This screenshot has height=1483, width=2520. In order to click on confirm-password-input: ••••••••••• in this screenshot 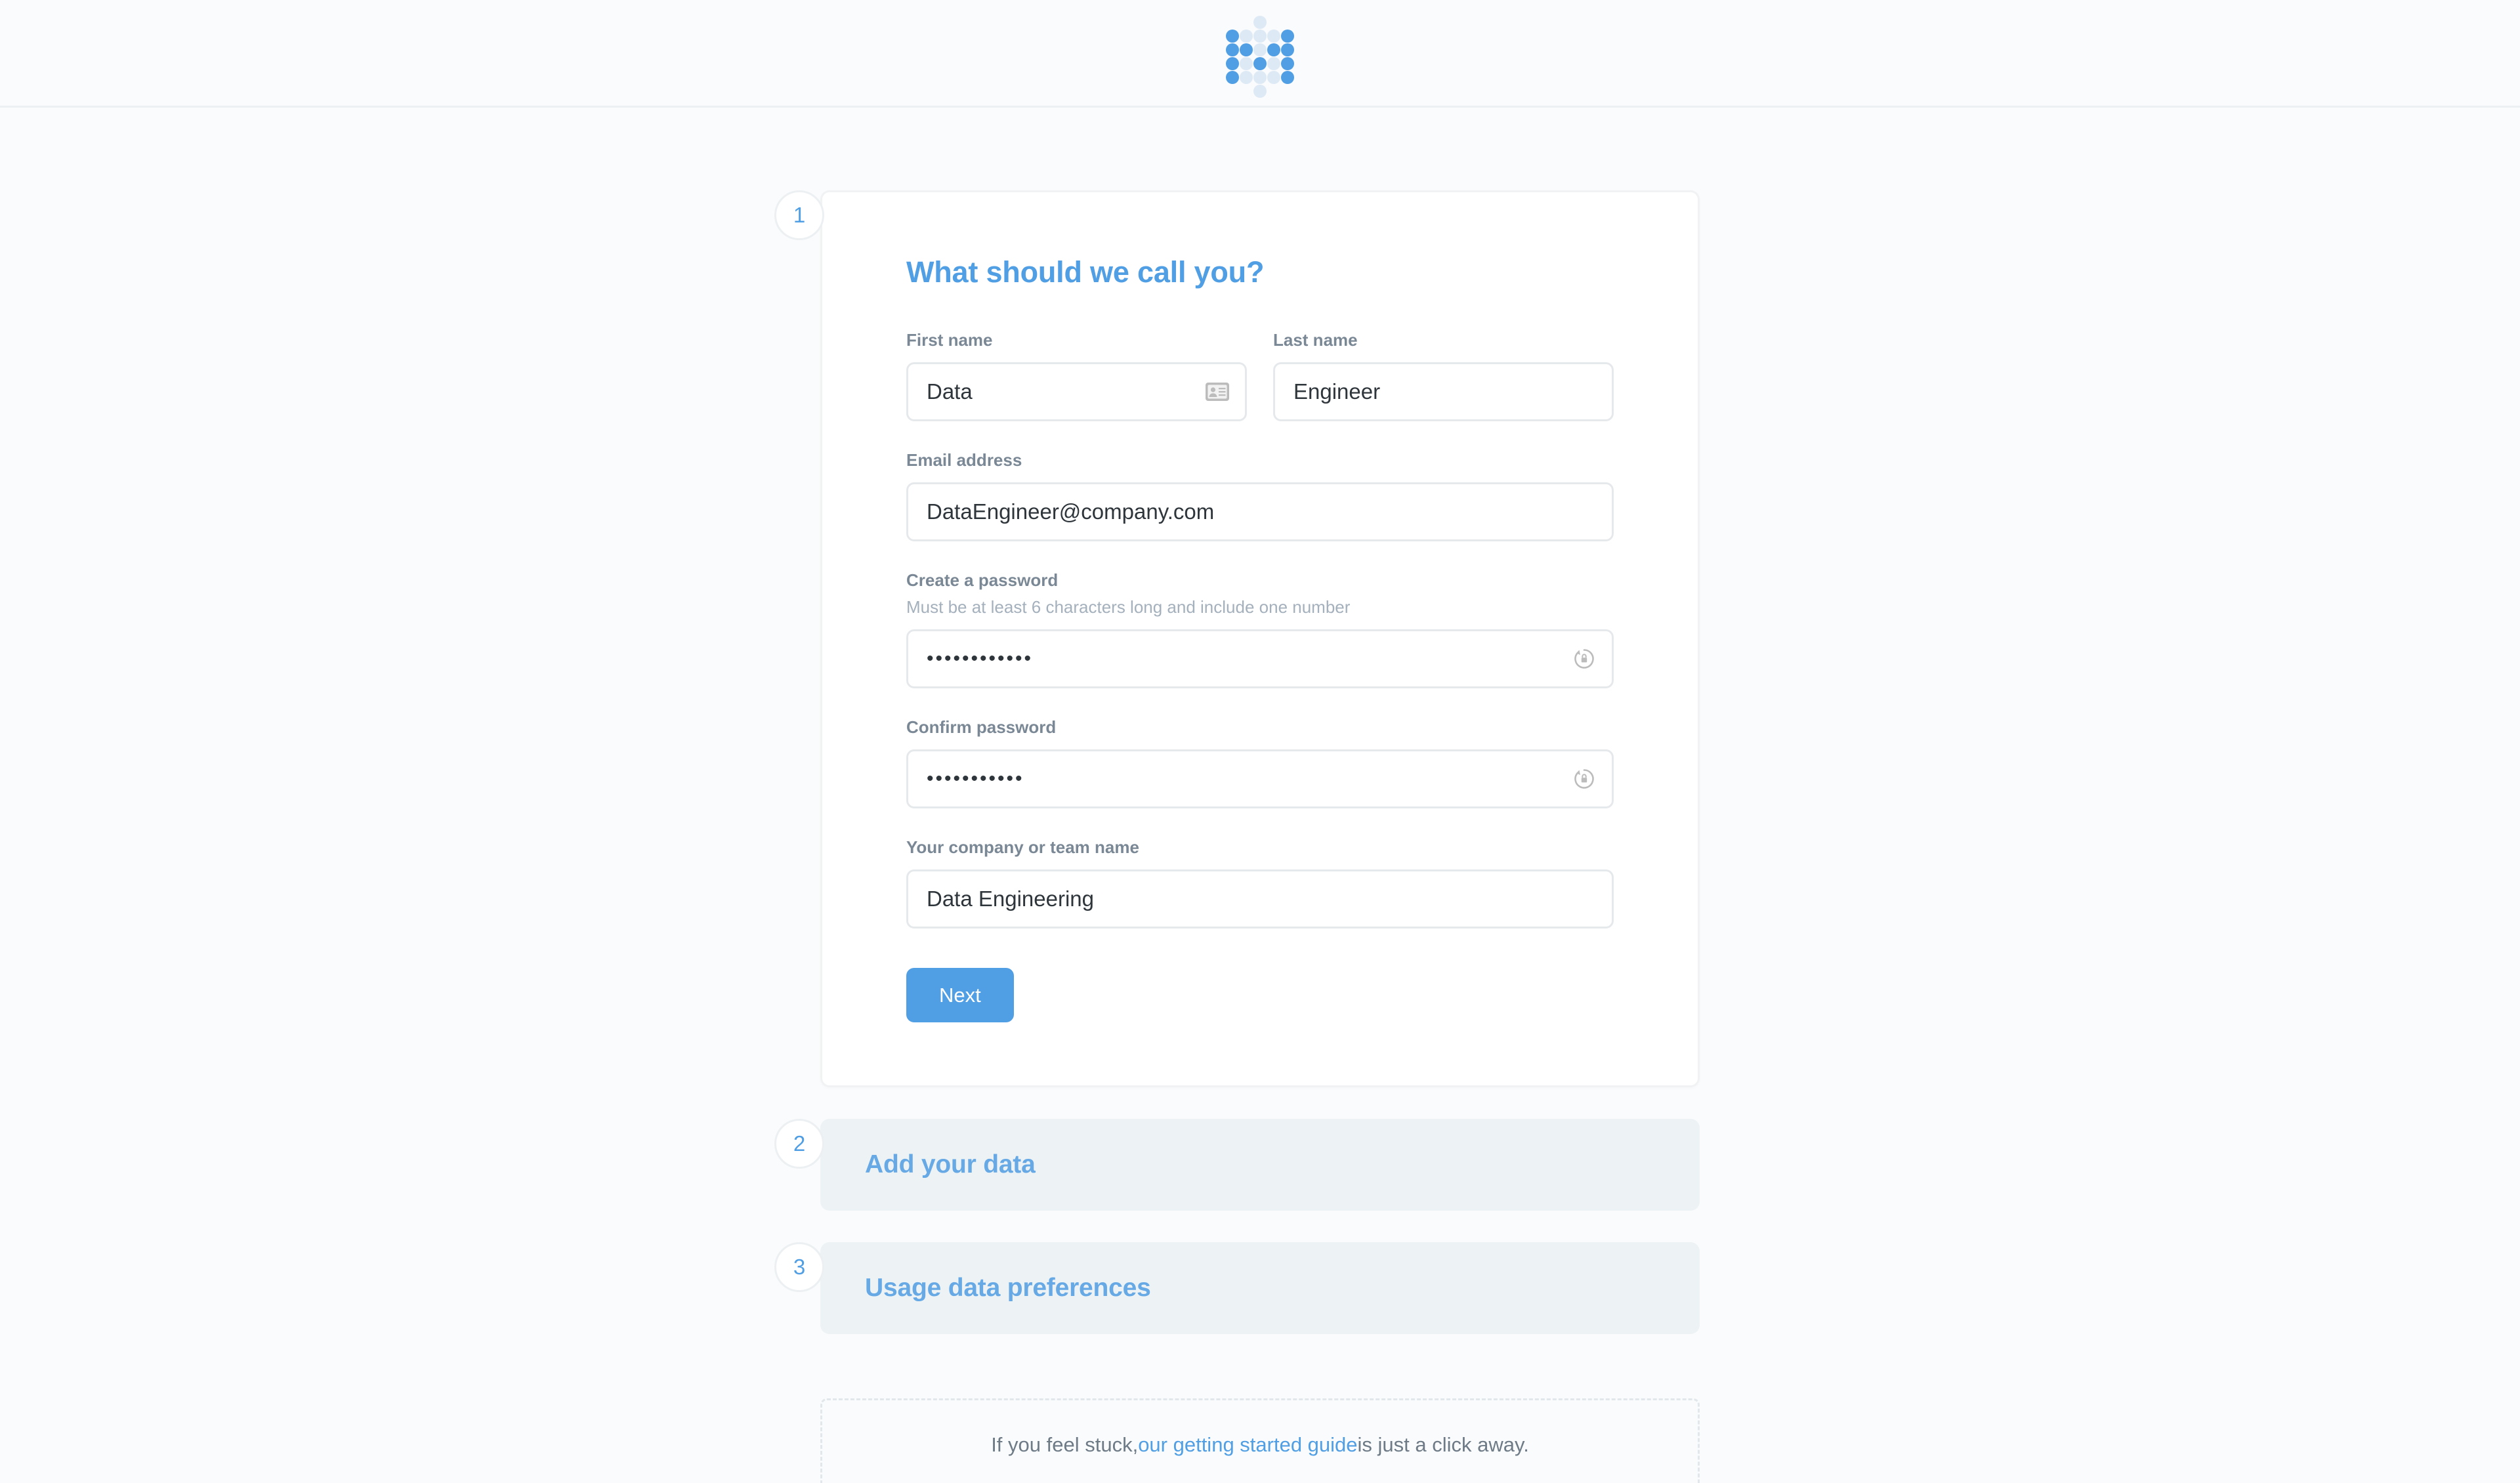, I will do `click(1260, 778)`.